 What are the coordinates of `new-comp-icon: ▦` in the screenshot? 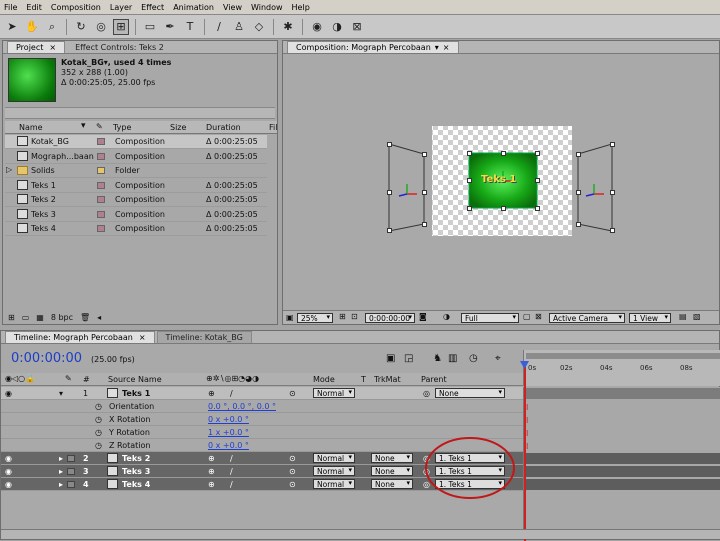 It's located at (40, 317).